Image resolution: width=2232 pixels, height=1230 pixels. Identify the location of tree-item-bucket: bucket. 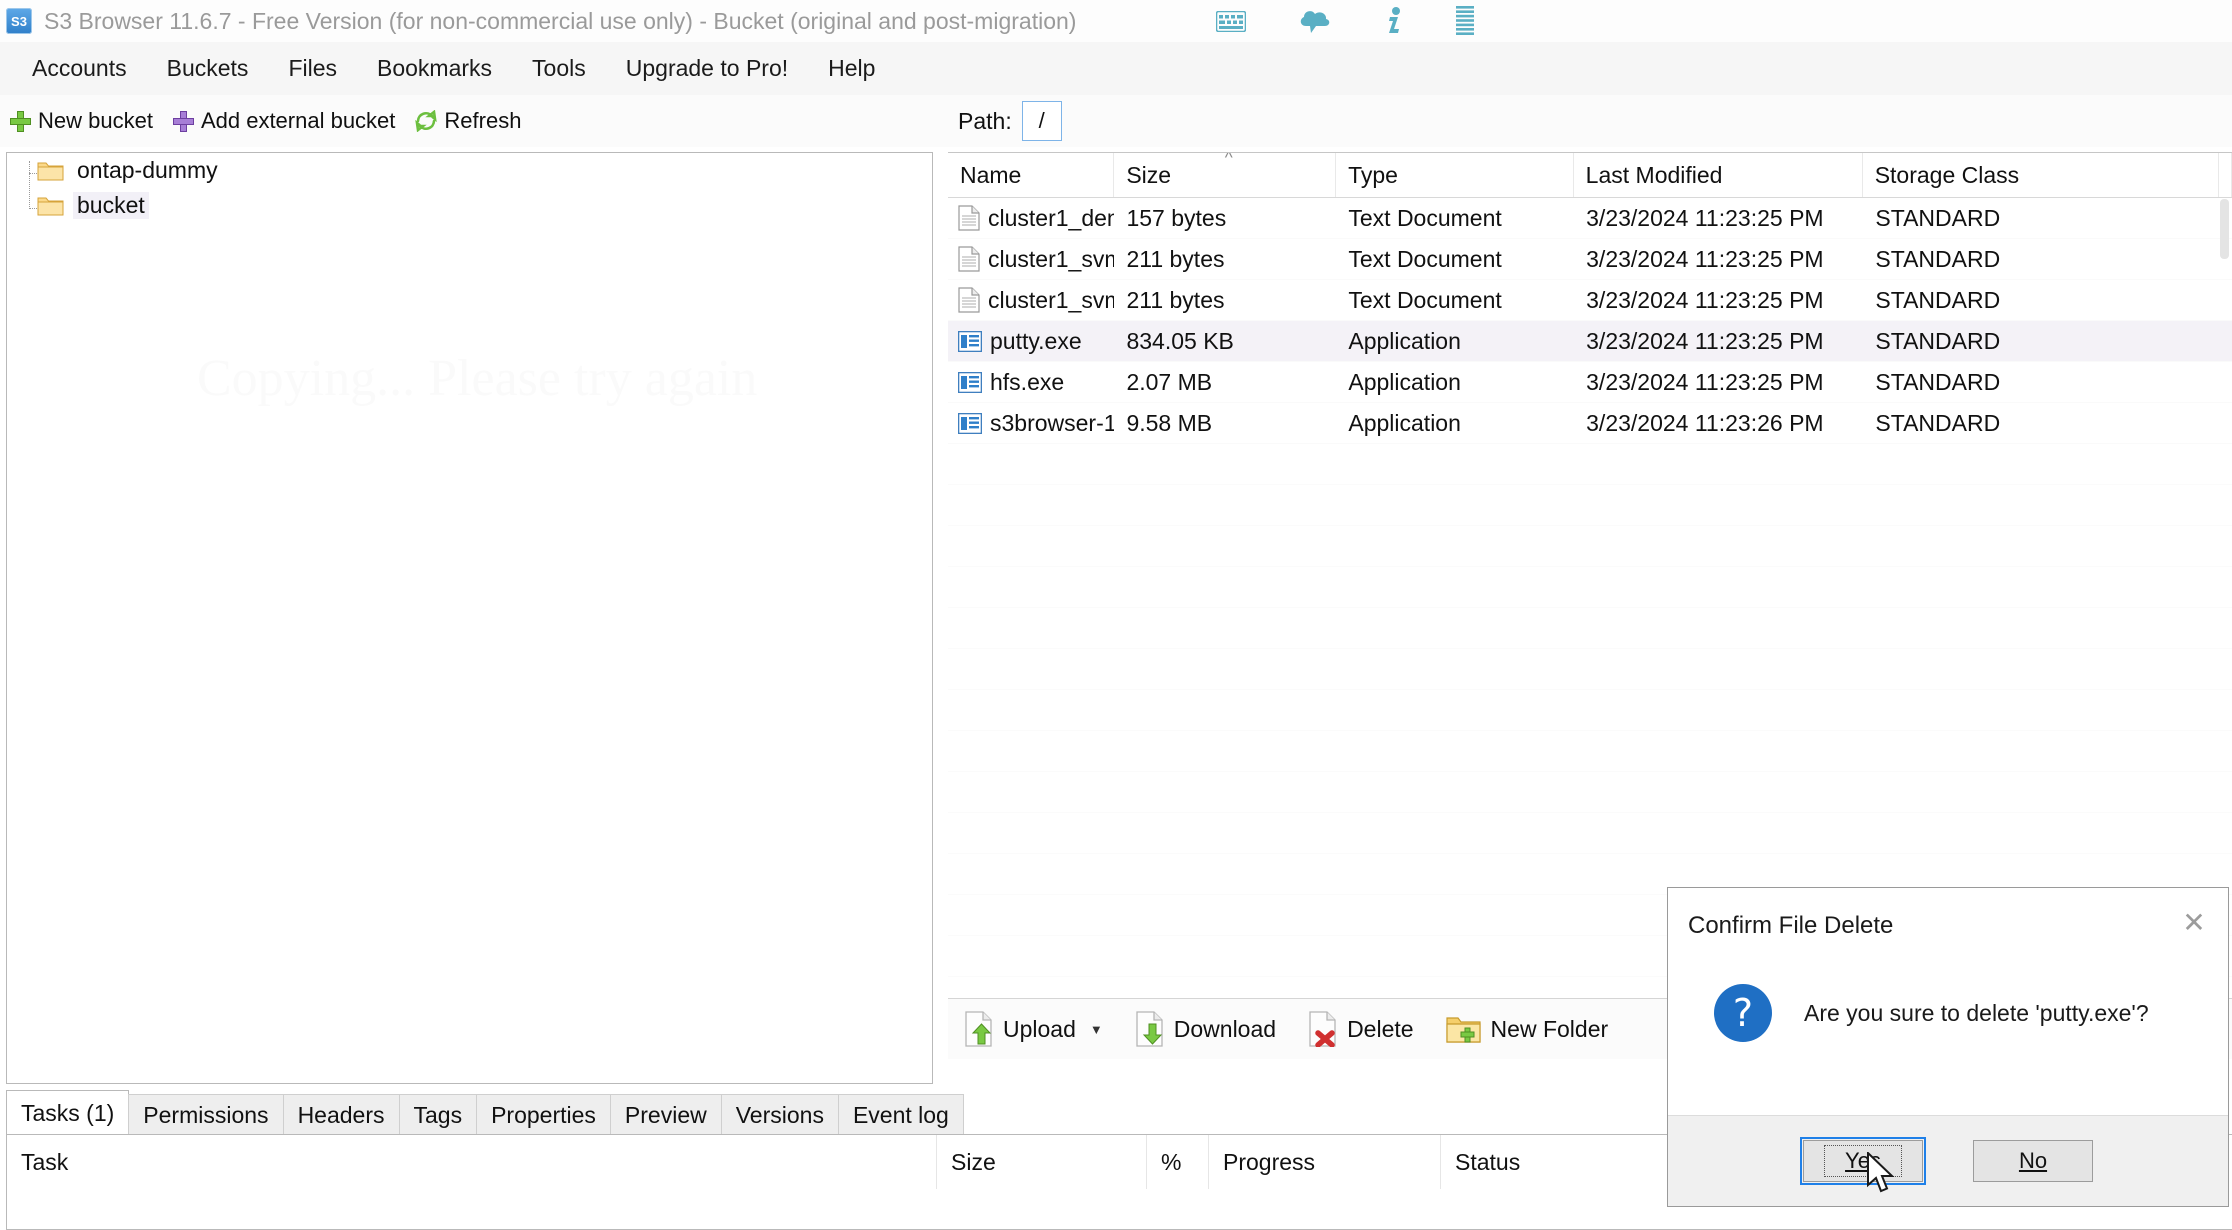
(469, 205).